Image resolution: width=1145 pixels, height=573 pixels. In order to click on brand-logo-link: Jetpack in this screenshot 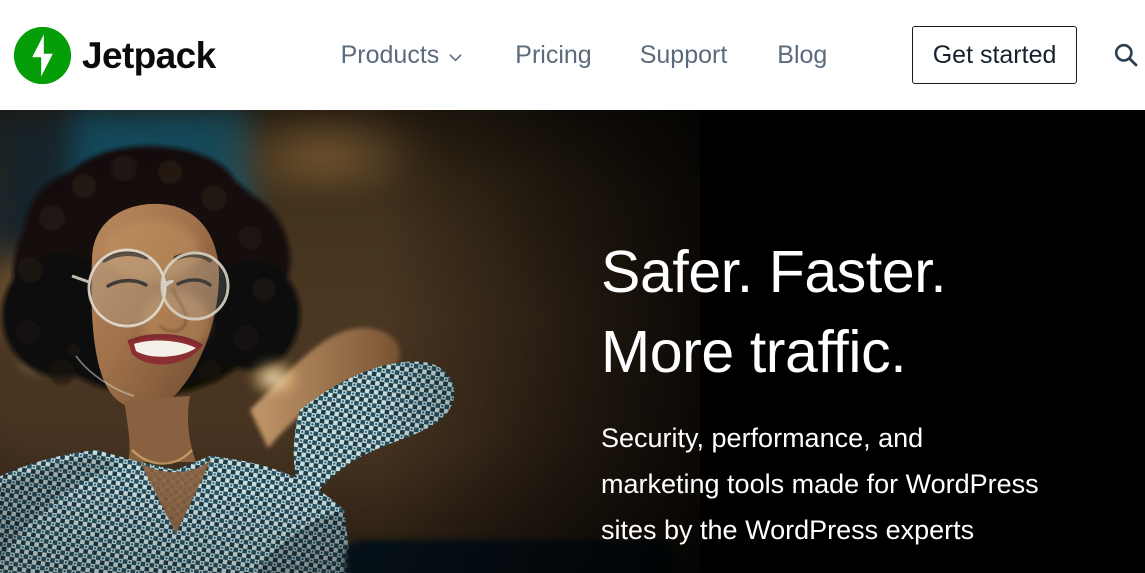, I will do `click(115, 55)`.